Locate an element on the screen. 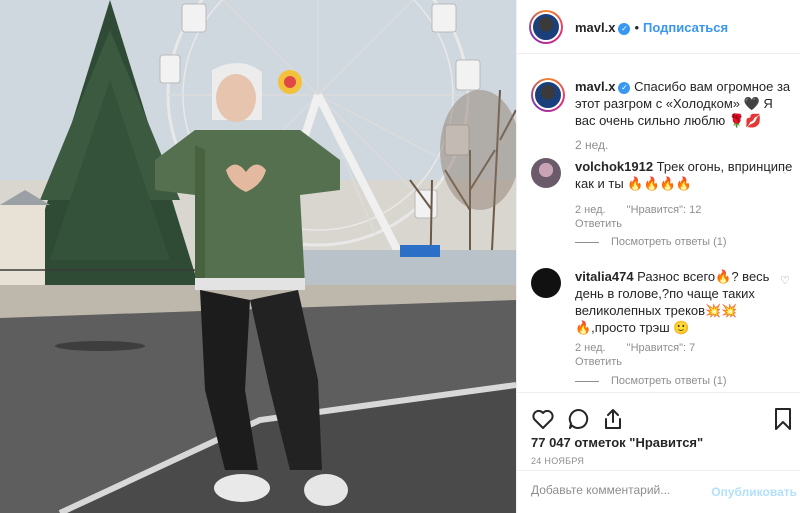  comment-icon is located at coordinates (579, 419).